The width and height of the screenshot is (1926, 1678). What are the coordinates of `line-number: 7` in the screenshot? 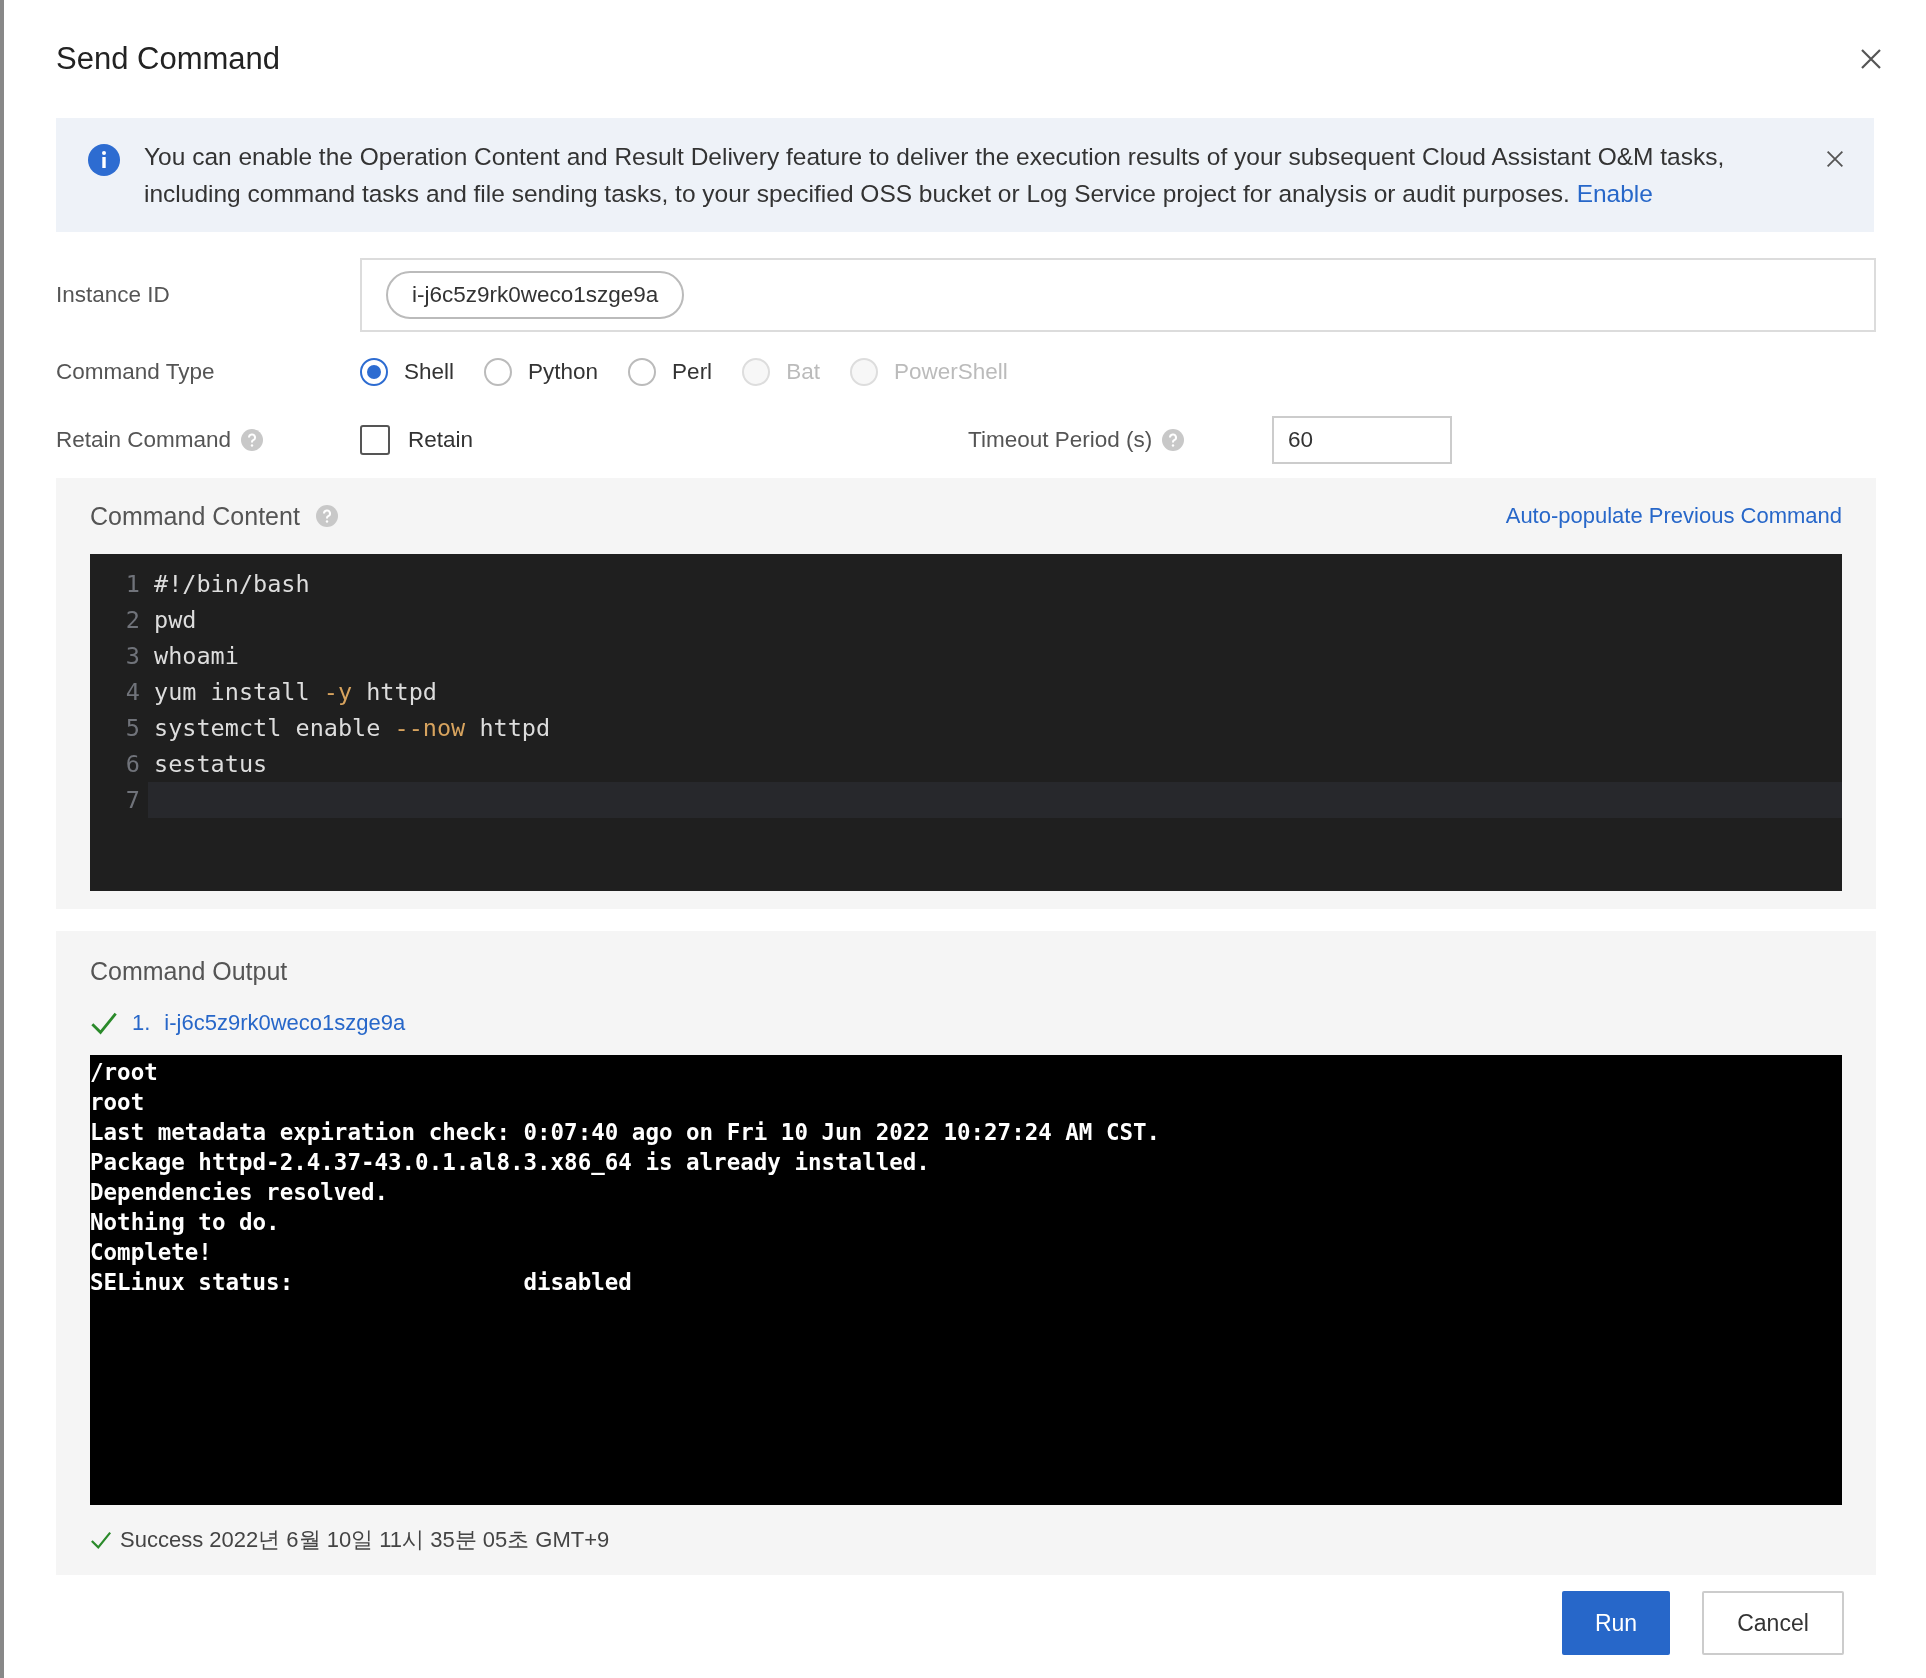 It's located at (132, 800).